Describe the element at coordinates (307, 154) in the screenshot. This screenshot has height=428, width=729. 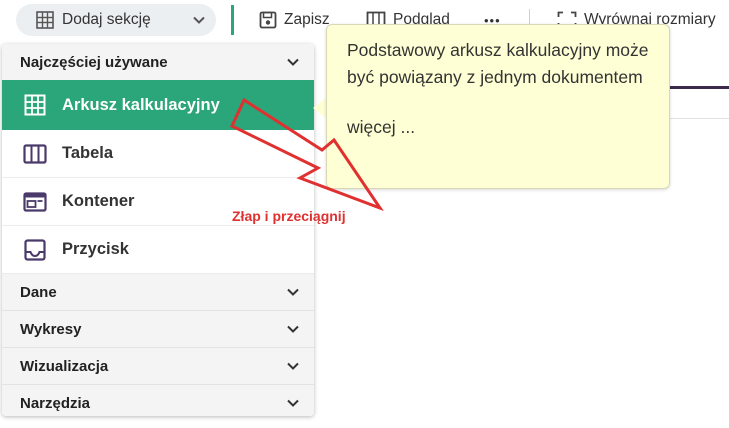
I see `drag-hint-arrow` at that location.